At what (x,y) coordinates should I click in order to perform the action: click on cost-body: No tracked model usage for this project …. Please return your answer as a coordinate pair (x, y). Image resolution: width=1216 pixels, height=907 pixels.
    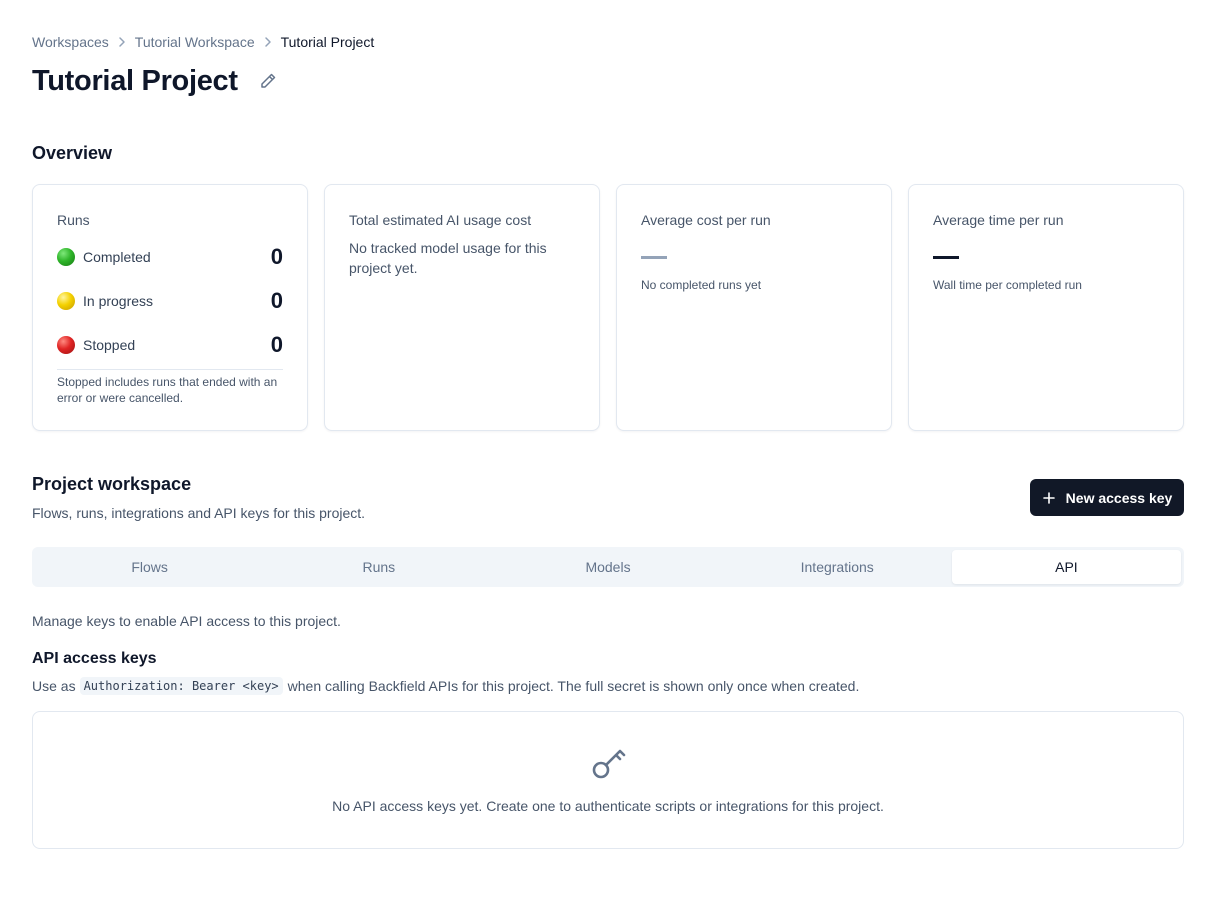
    Looking at the image, I should click on (448, 258).